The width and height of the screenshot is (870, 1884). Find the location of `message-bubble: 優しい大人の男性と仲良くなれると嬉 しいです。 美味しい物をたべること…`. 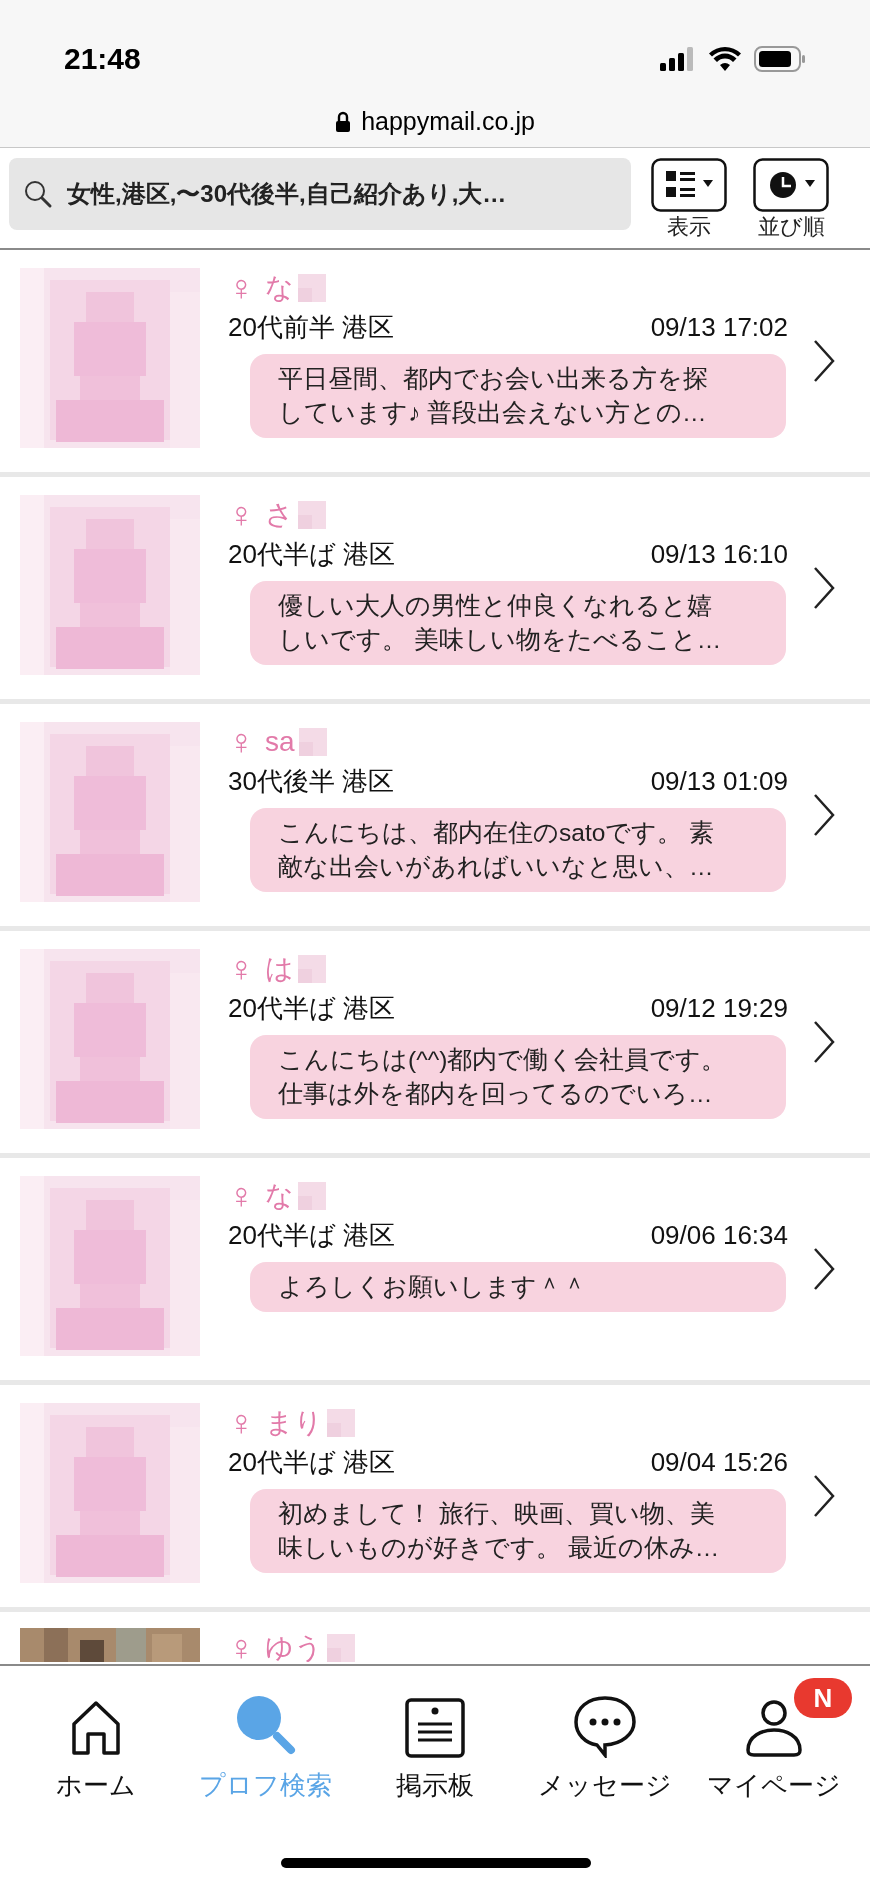

message-bubble: 優しい大人の男性と仲良くなれると嬉 しいです。 美味しい物をたべること… is located at coordinates (518, 623).